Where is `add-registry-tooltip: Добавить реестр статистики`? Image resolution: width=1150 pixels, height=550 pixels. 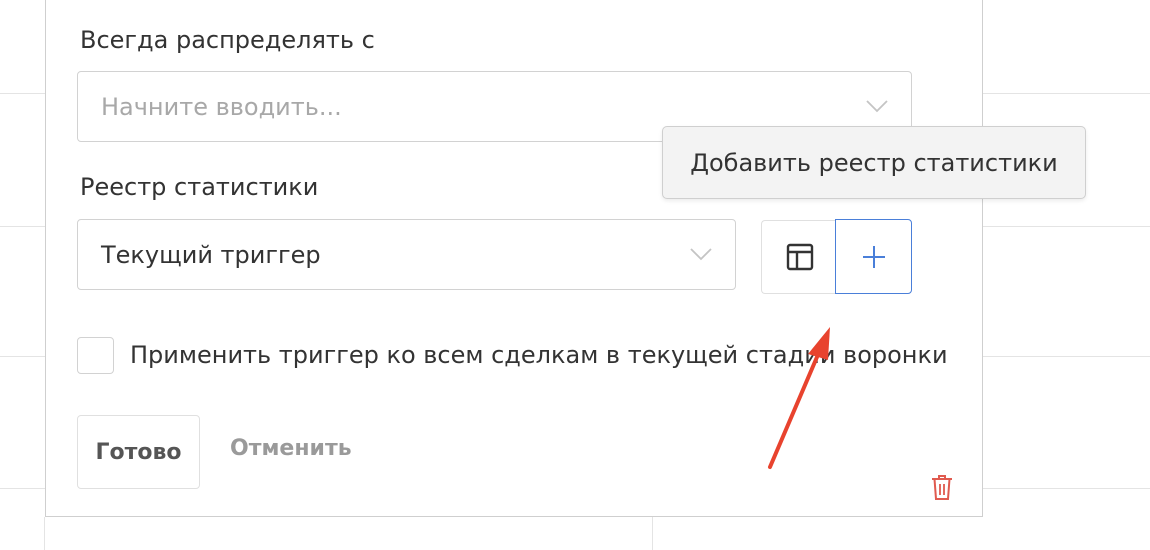 add-registry-tooltip: Добавить реестр статистики is located at coordinates (874, 162).